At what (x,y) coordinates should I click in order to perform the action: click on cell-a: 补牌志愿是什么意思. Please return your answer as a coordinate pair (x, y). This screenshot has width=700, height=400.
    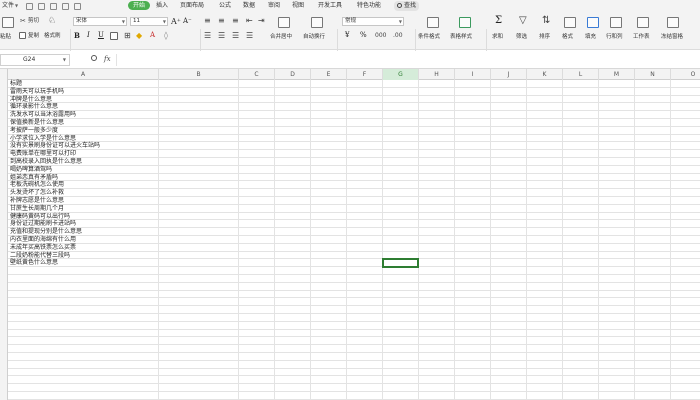
    Looking at the image, I should click on (37, 201).